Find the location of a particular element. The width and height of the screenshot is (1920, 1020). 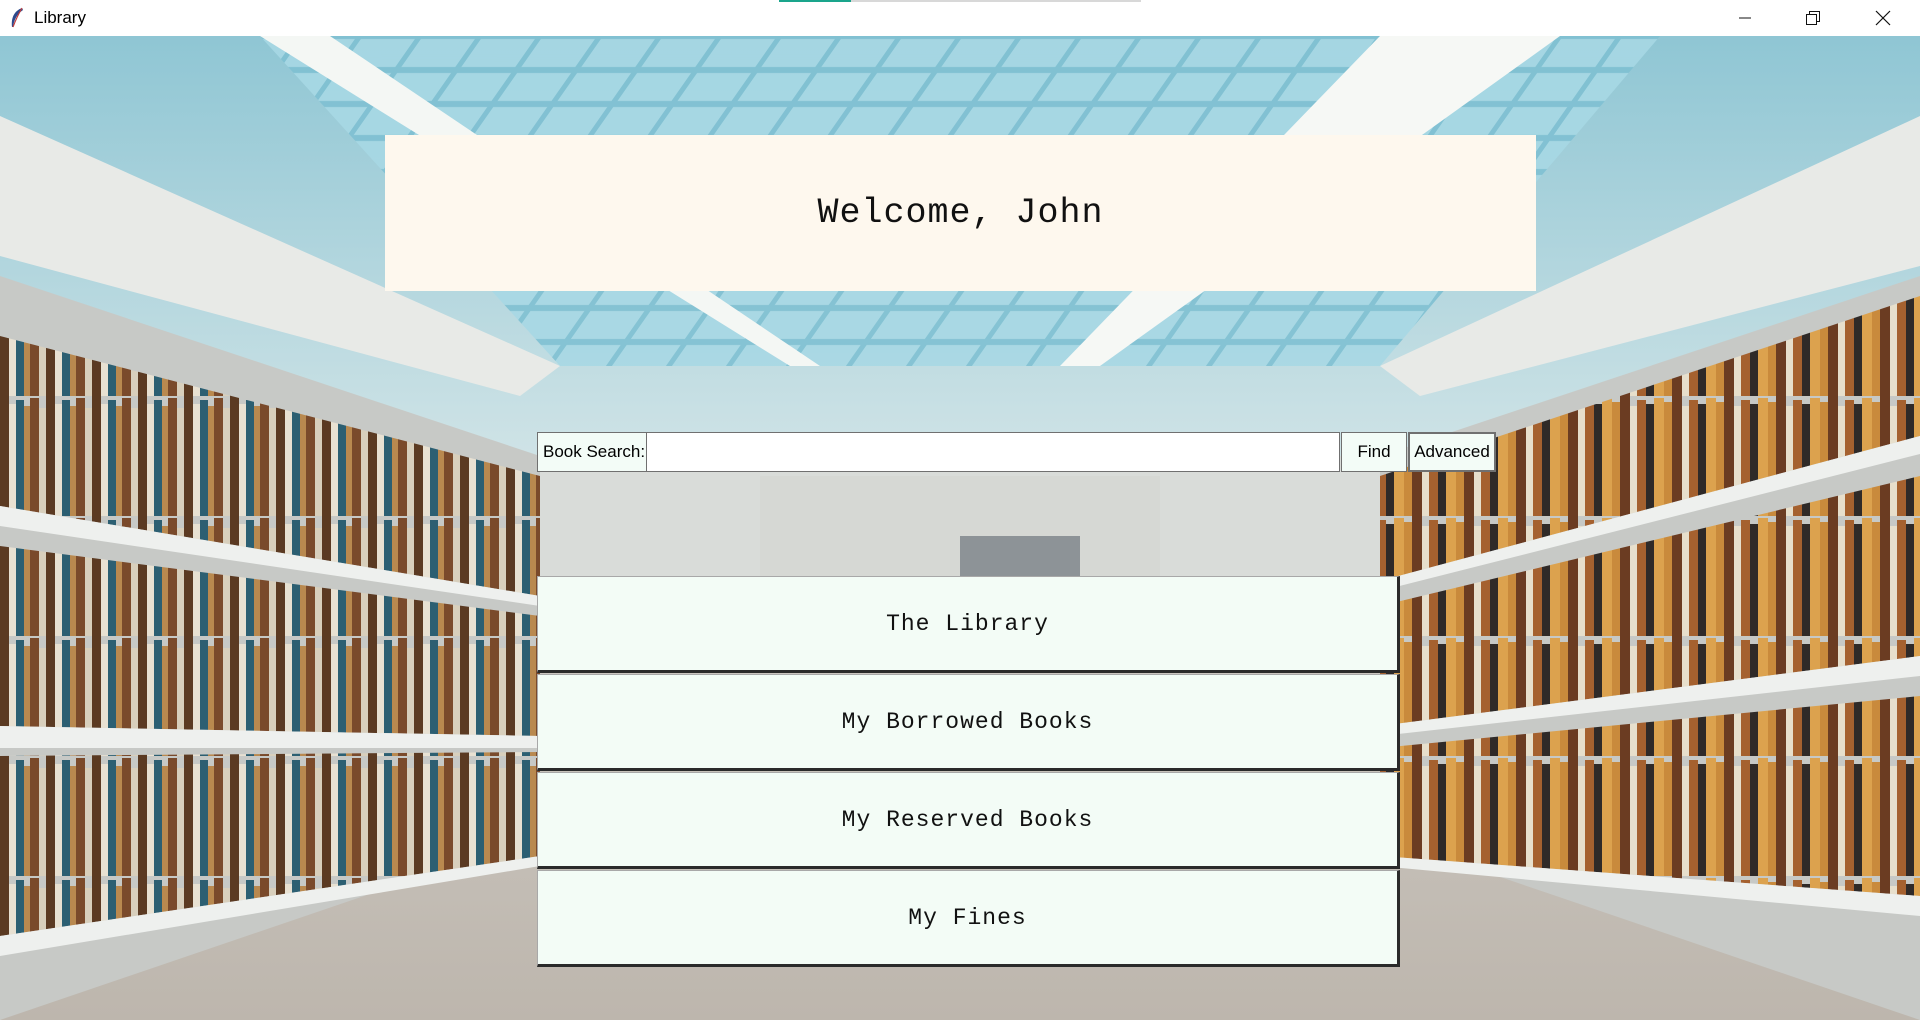

title-bar: Library is located at coordinates (960, 18).